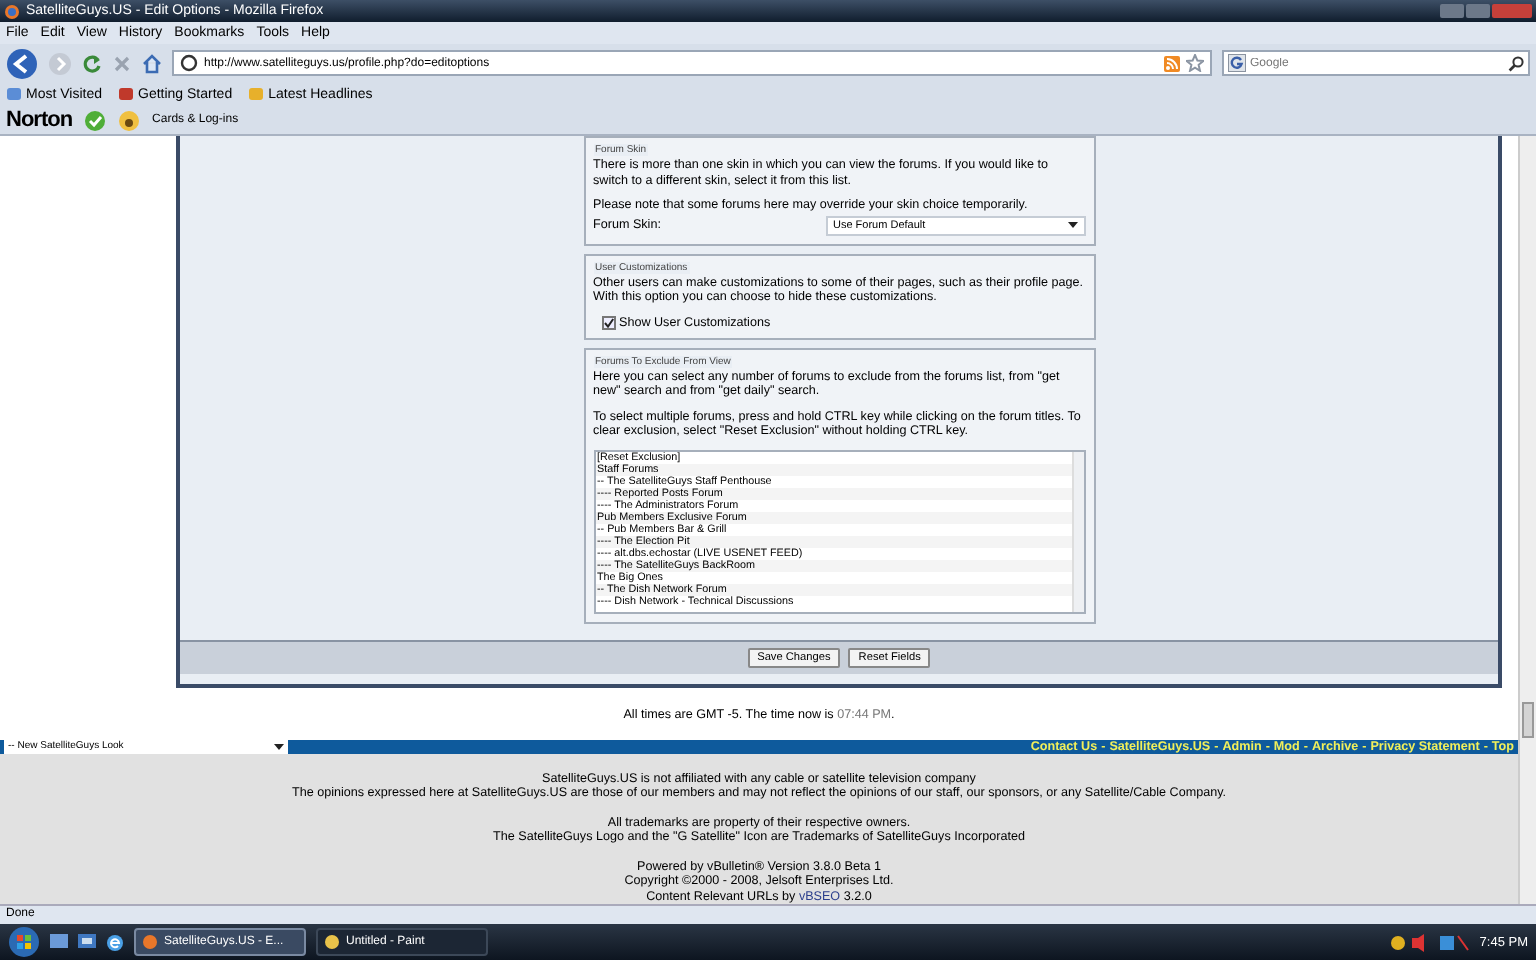 This screenshot has height=960, width=1536. Describe the element at coordinates (1077, 531) in the screenshot. I see `list-scrollbar` at that location.